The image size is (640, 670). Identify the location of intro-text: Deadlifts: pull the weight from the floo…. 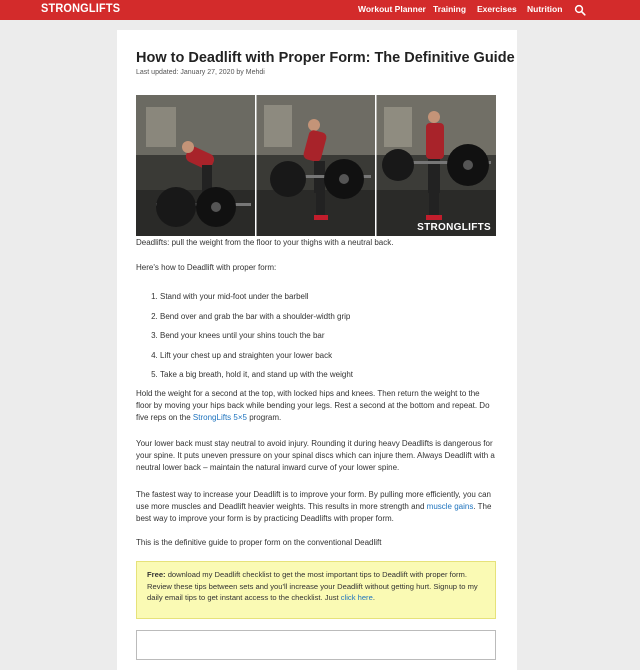
(265, 242).